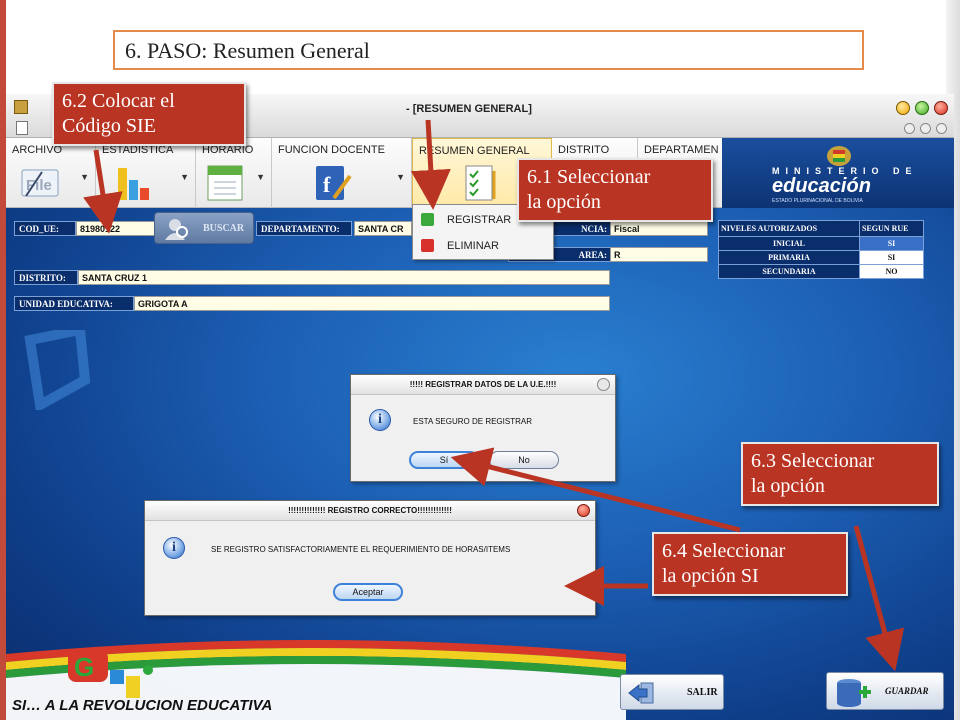  Describe the element at coordinates (941, 128) in the screenshot. I see `mdi-close-button` at that location.